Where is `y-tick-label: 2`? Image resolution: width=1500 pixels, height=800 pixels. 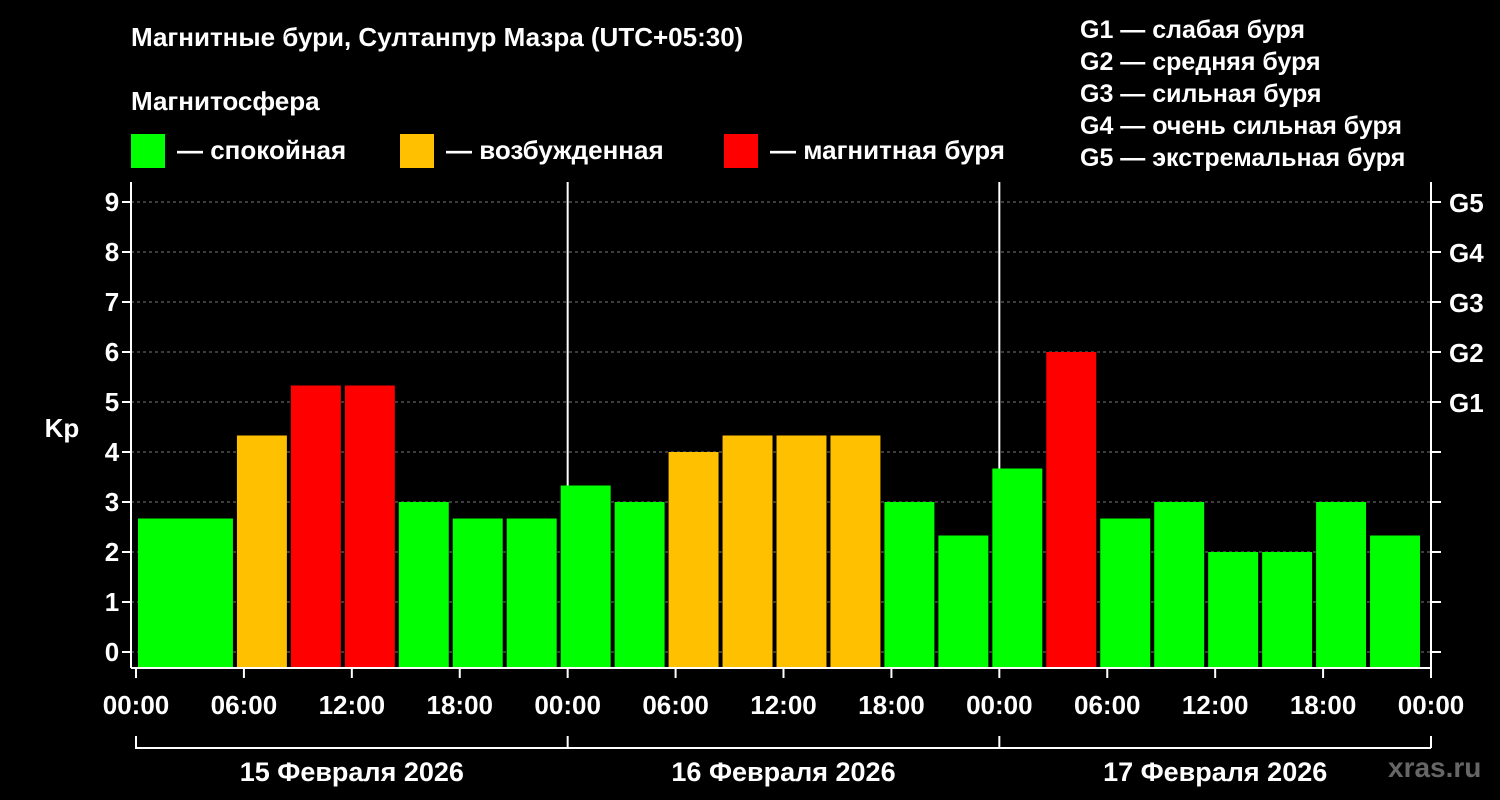
y-tick-label: 2 is located at coordinates (112, 552).